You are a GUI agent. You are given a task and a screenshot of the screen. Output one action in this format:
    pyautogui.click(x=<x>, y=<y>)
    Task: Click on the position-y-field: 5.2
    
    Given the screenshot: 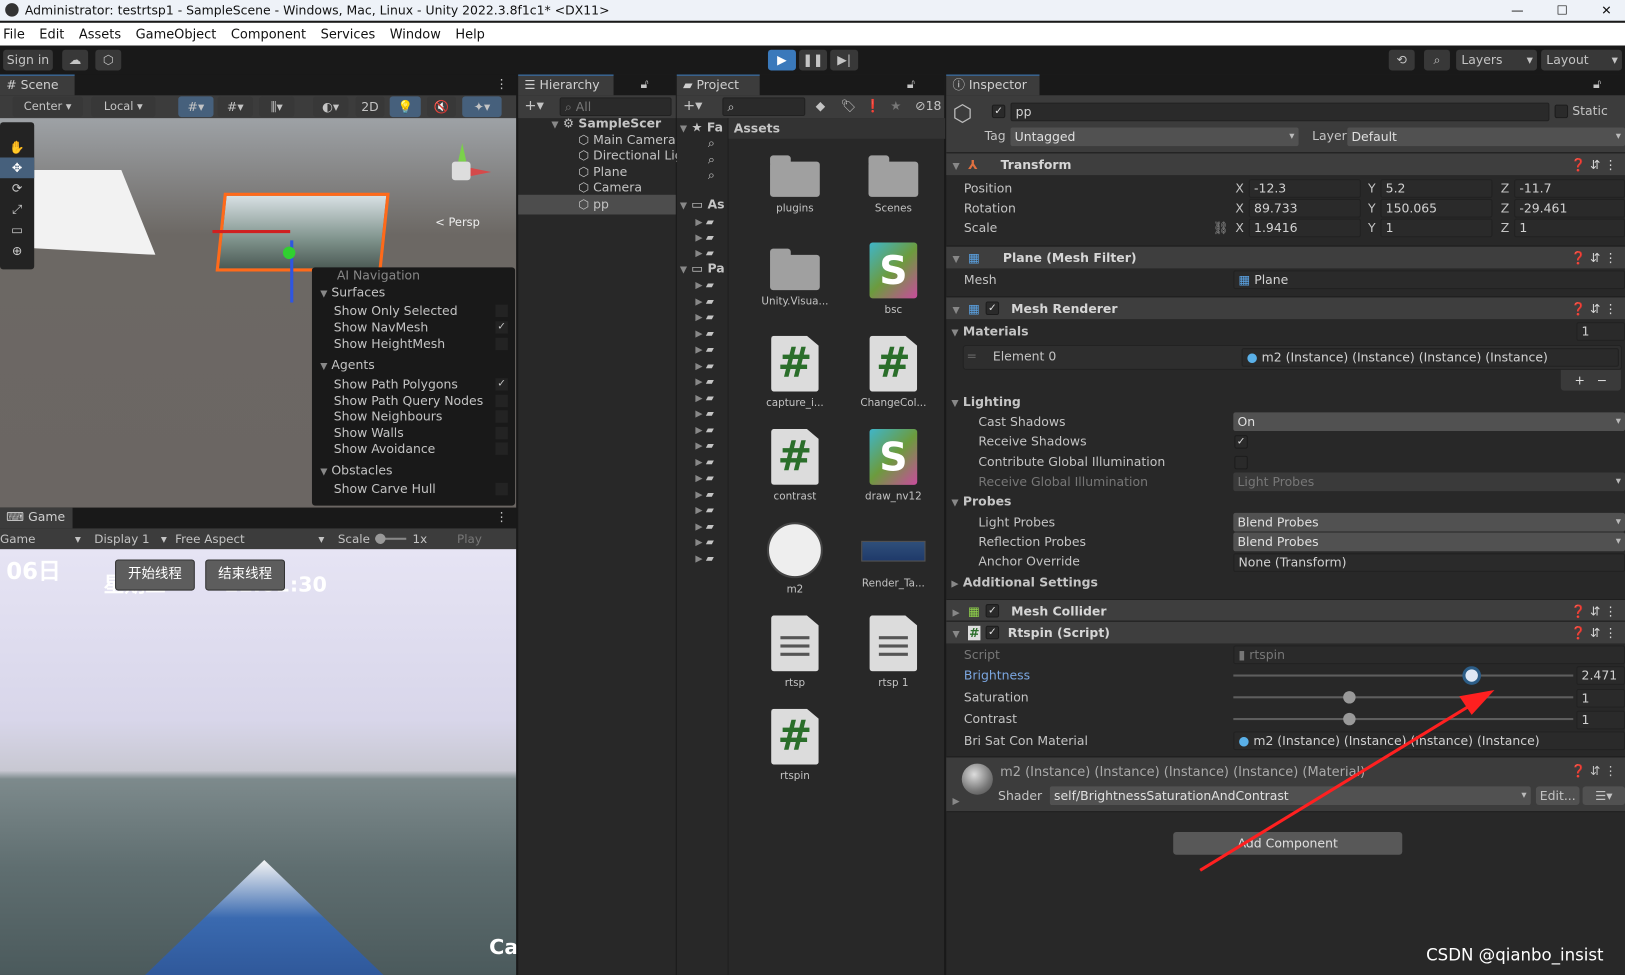 What is the action you would take?
    pyautogui.click(x=1436, y=188)
    